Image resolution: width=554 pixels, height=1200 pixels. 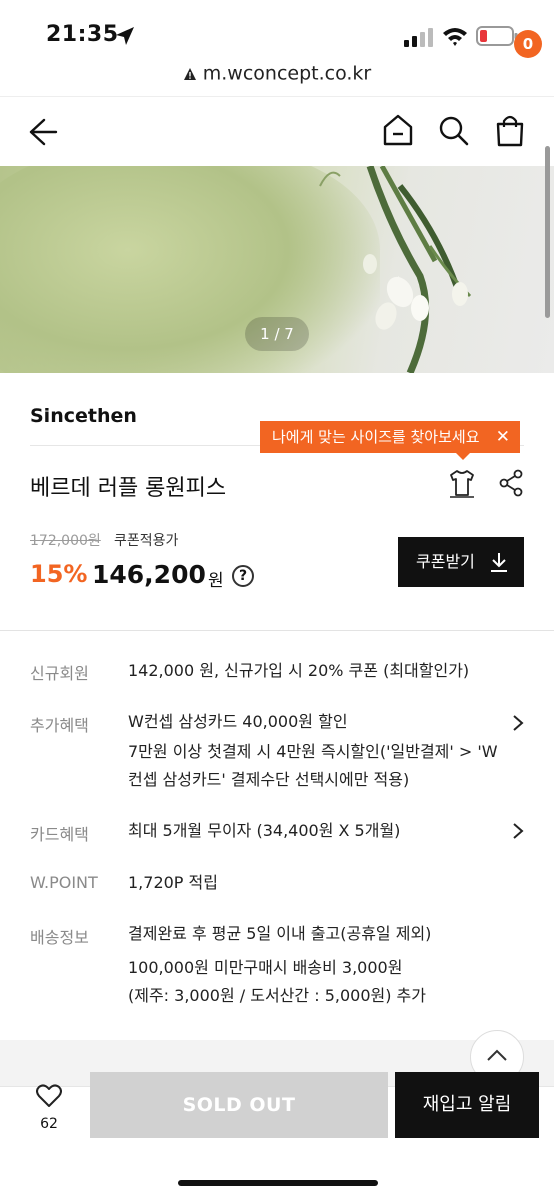 What do you see at coordinates (64, 882) in the screenshot?
I see `benefit-label: W.POINT` at bounding box center [64, 882].